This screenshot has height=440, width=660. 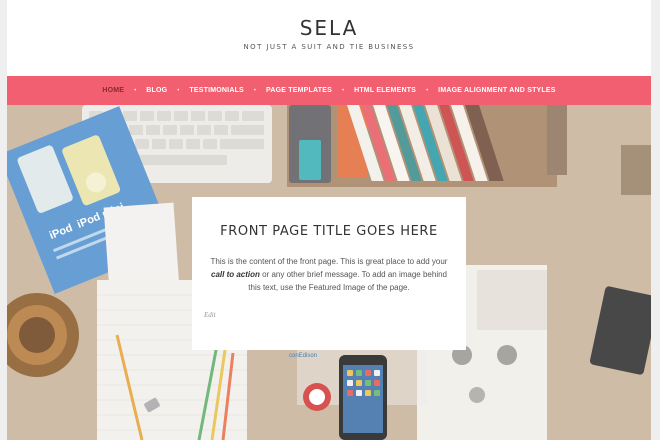 What do you see at coordinates (329, 28) in the screenshot?
I see `site-title: SELA` at bounding box center [329, 28].